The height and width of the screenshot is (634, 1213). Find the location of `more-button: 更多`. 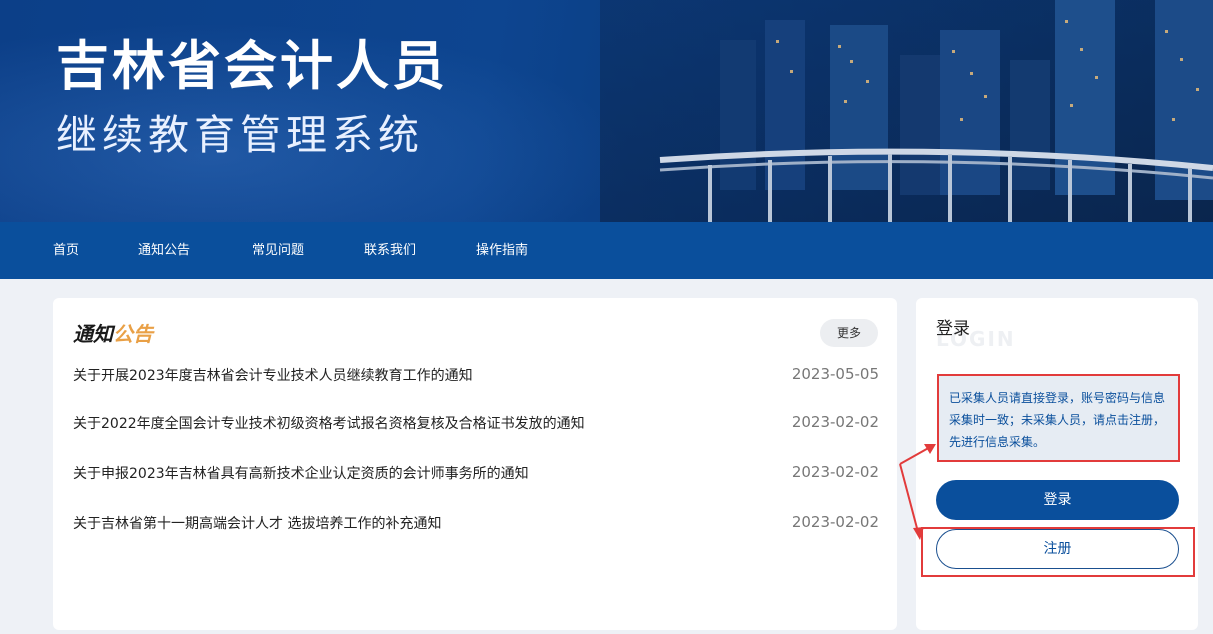

more-button: 更多 is located at coordinates (849, 333).